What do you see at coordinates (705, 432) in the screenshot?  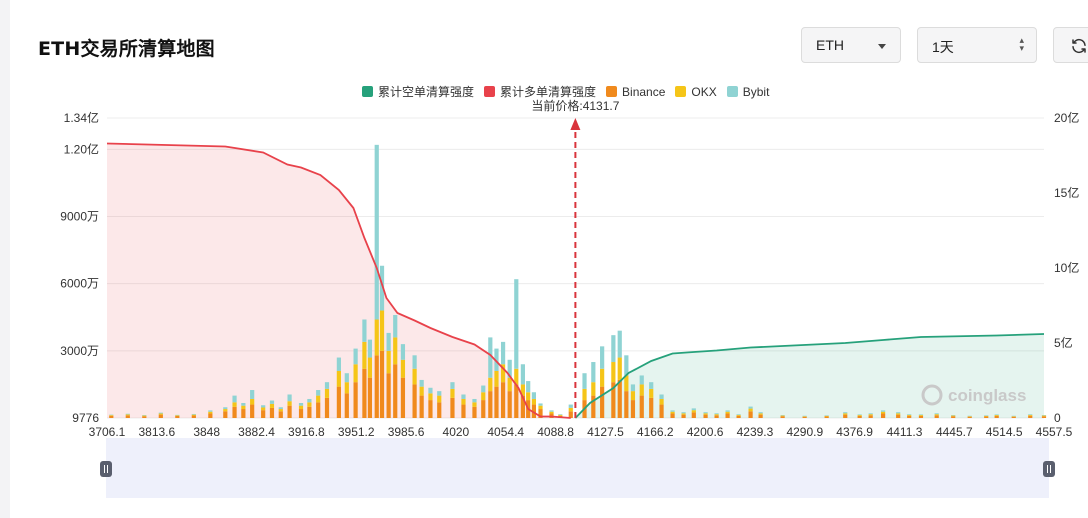 I see `x-tick-label: 4200.6` at bounding box center [705, 432].